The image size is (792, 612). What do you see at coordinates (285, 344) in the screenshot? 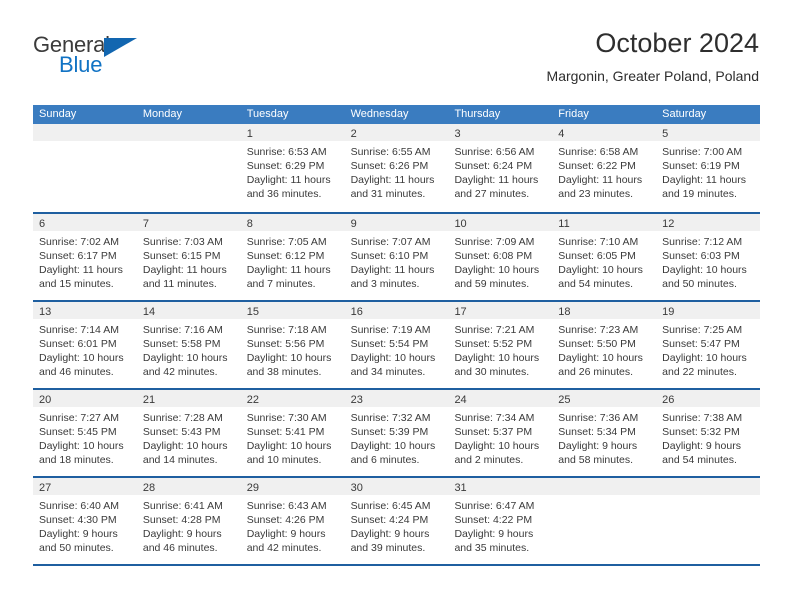
I see `sunset-time: Sunset: 5:56 PM` at bounding box center [285, 344].